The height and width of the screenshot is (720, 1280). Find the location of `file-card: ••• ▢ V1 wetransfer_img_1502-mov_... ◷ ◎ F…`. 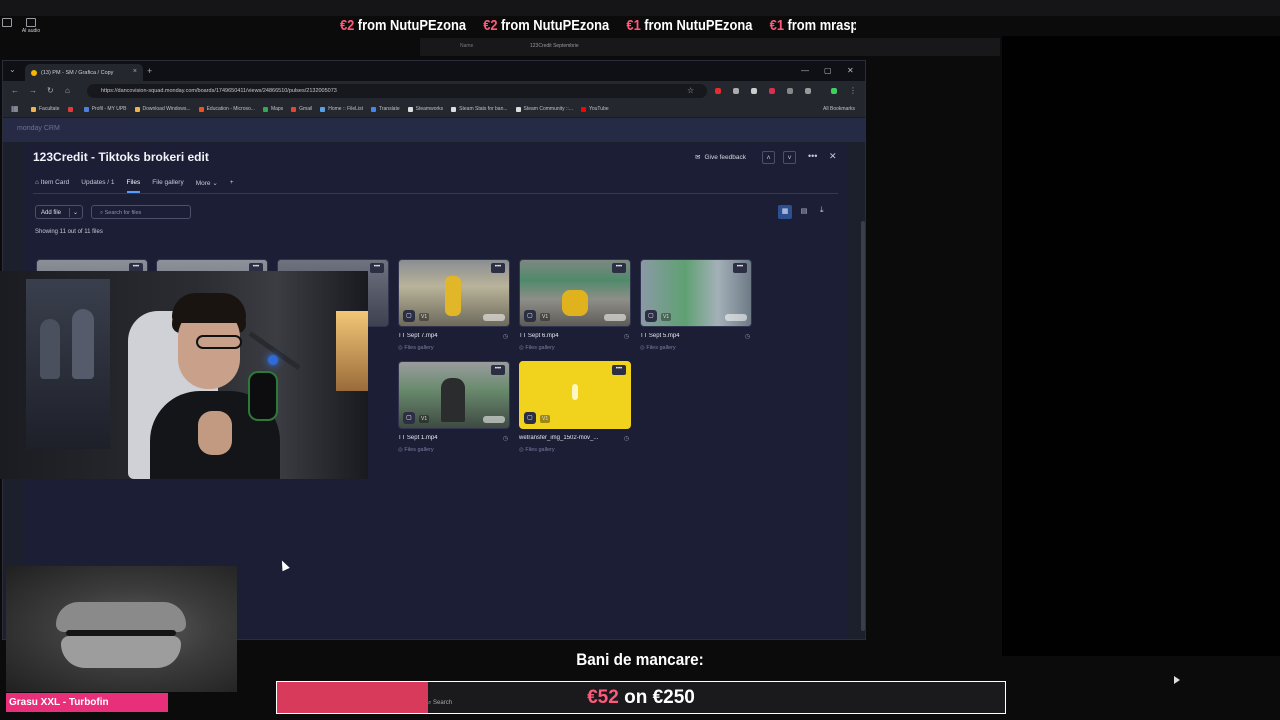

file-card: ••• ▢ V1 wetransfer_img_1502-mov_... ◷ ◎ F… is located at coordinates (575, 407).